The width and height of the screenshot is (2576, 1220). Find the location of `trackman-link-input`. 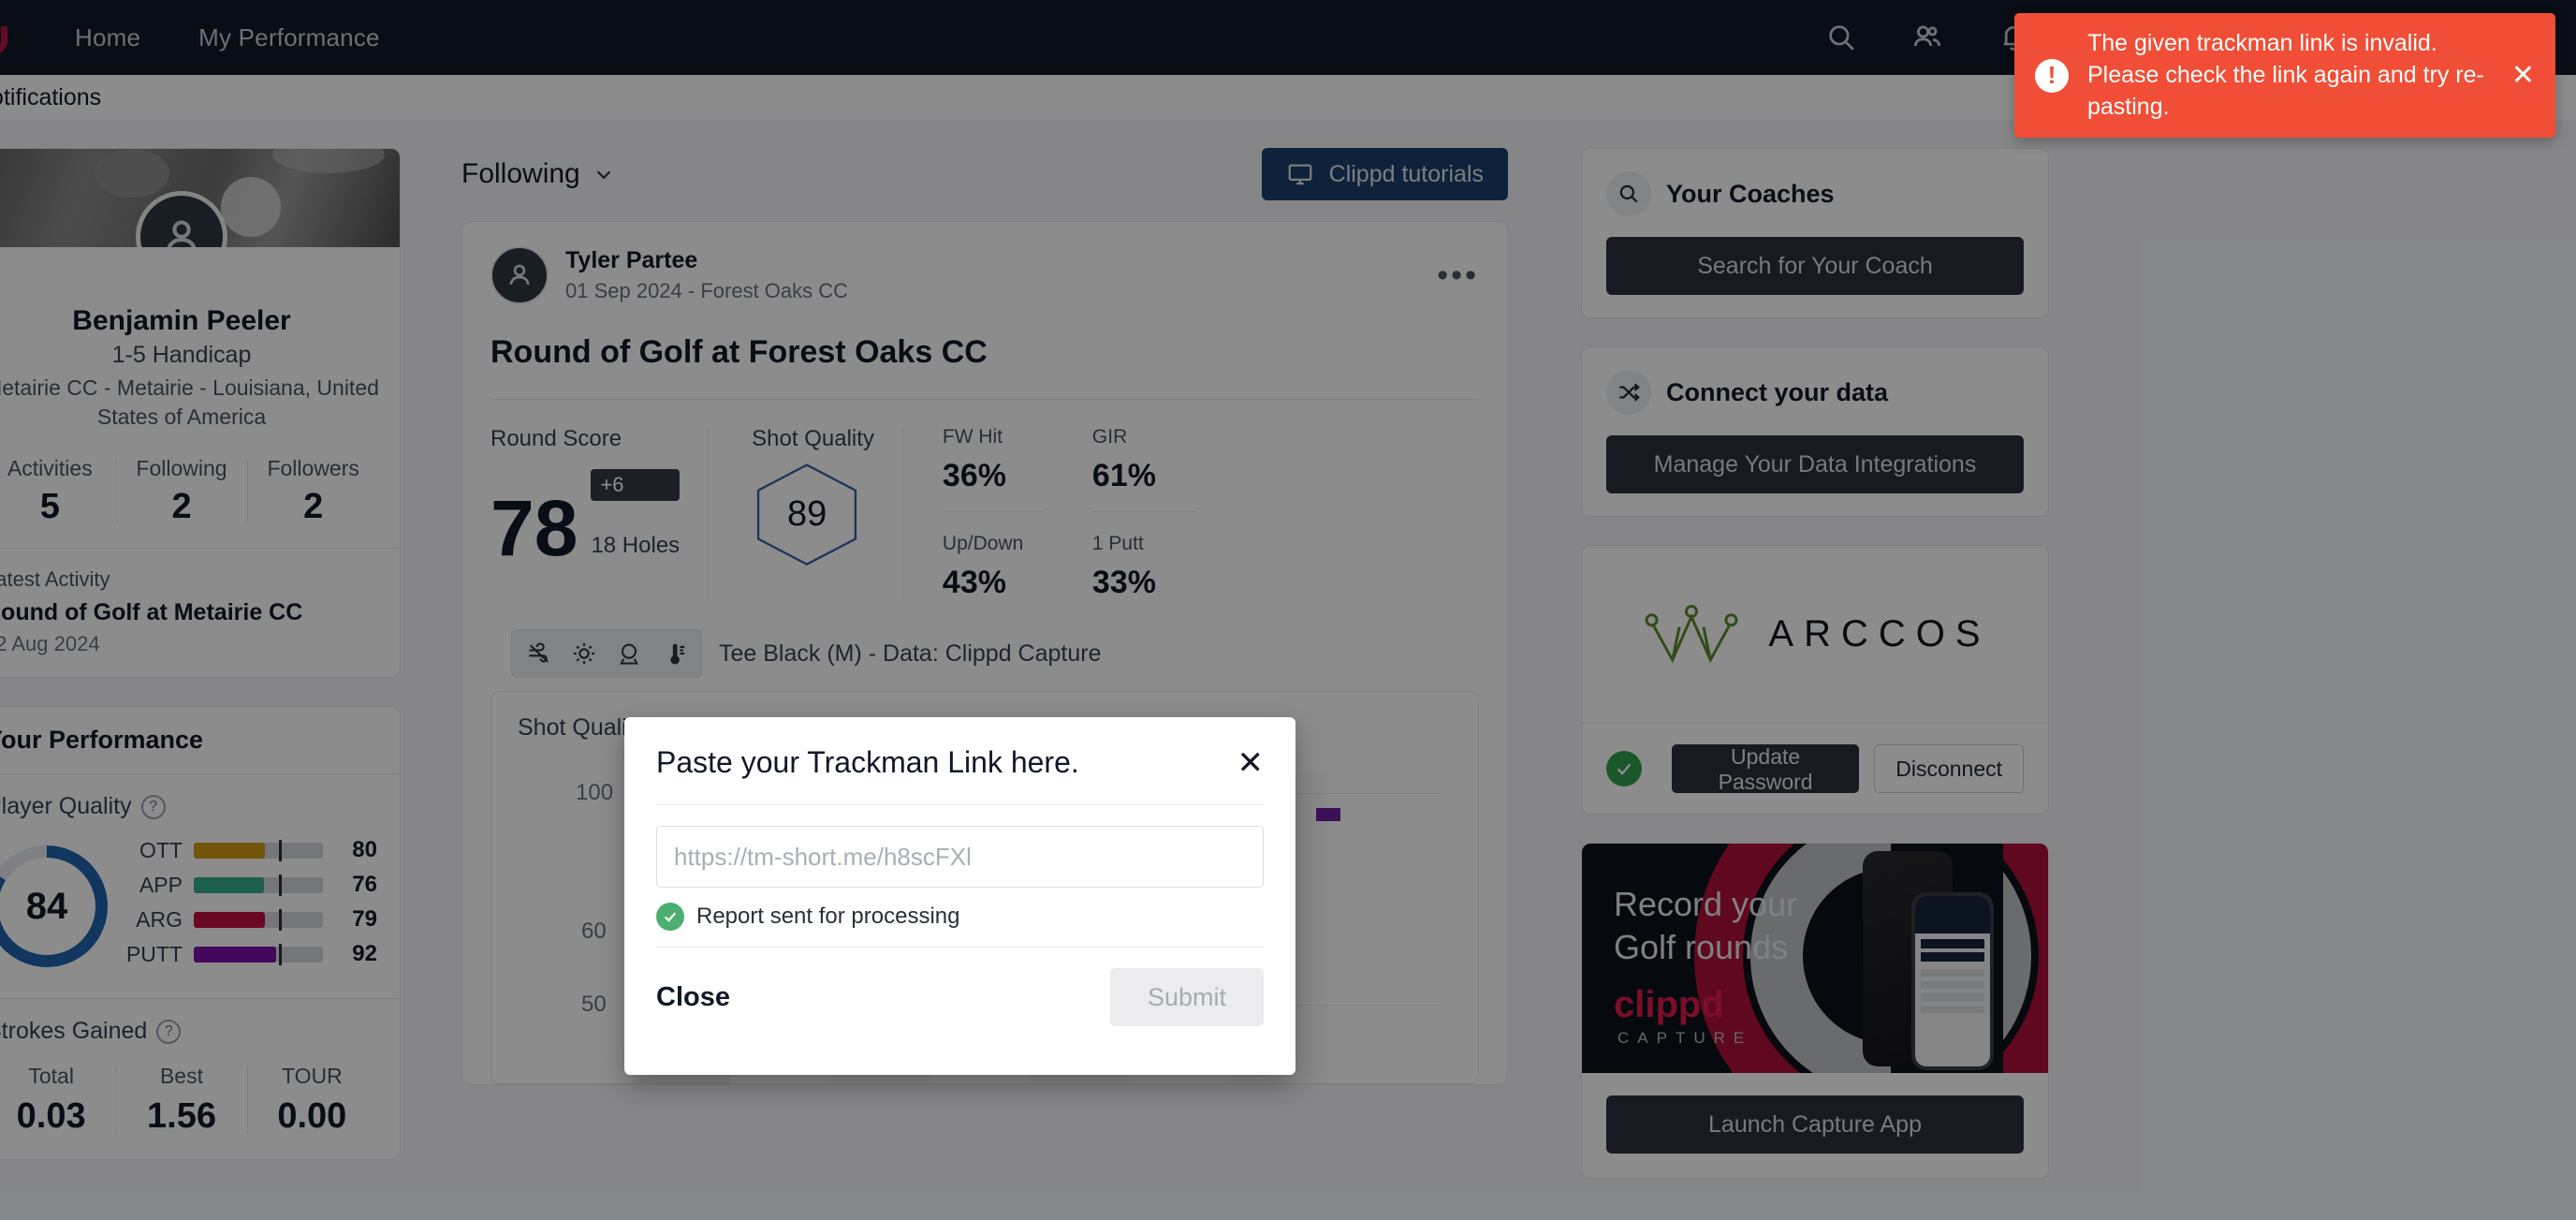

trackman-link-input is located at coordinates (960, 857).